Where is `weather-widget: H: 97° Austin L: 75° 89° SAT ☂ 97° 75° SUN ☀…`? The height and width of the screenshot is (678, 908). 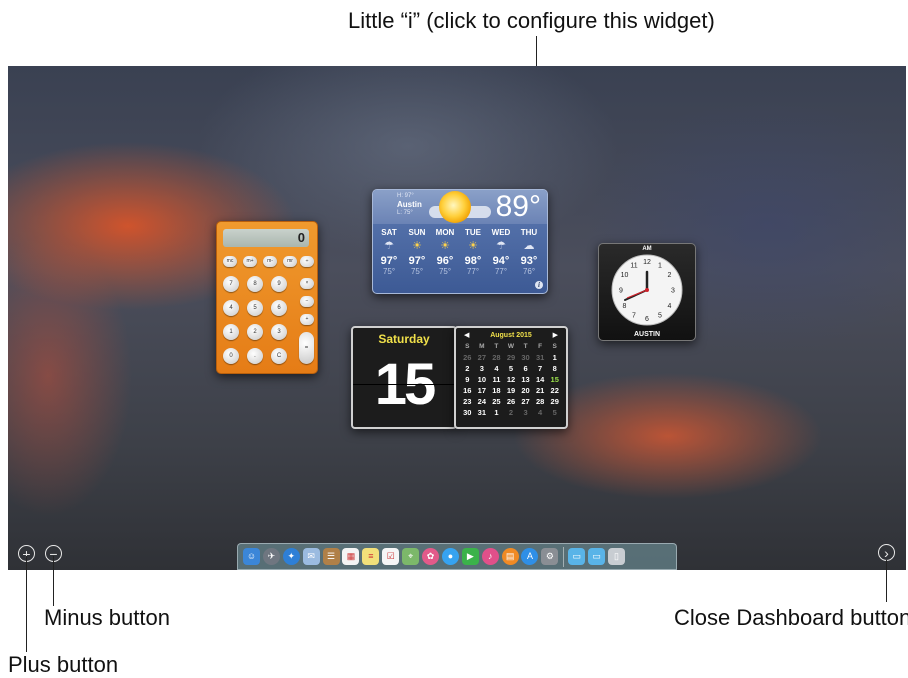 weather-widget: H: 97° Austin L: 75° 89° SAT ☂ 97° 75° SUN ☀… is located at coordinates (460, 241).